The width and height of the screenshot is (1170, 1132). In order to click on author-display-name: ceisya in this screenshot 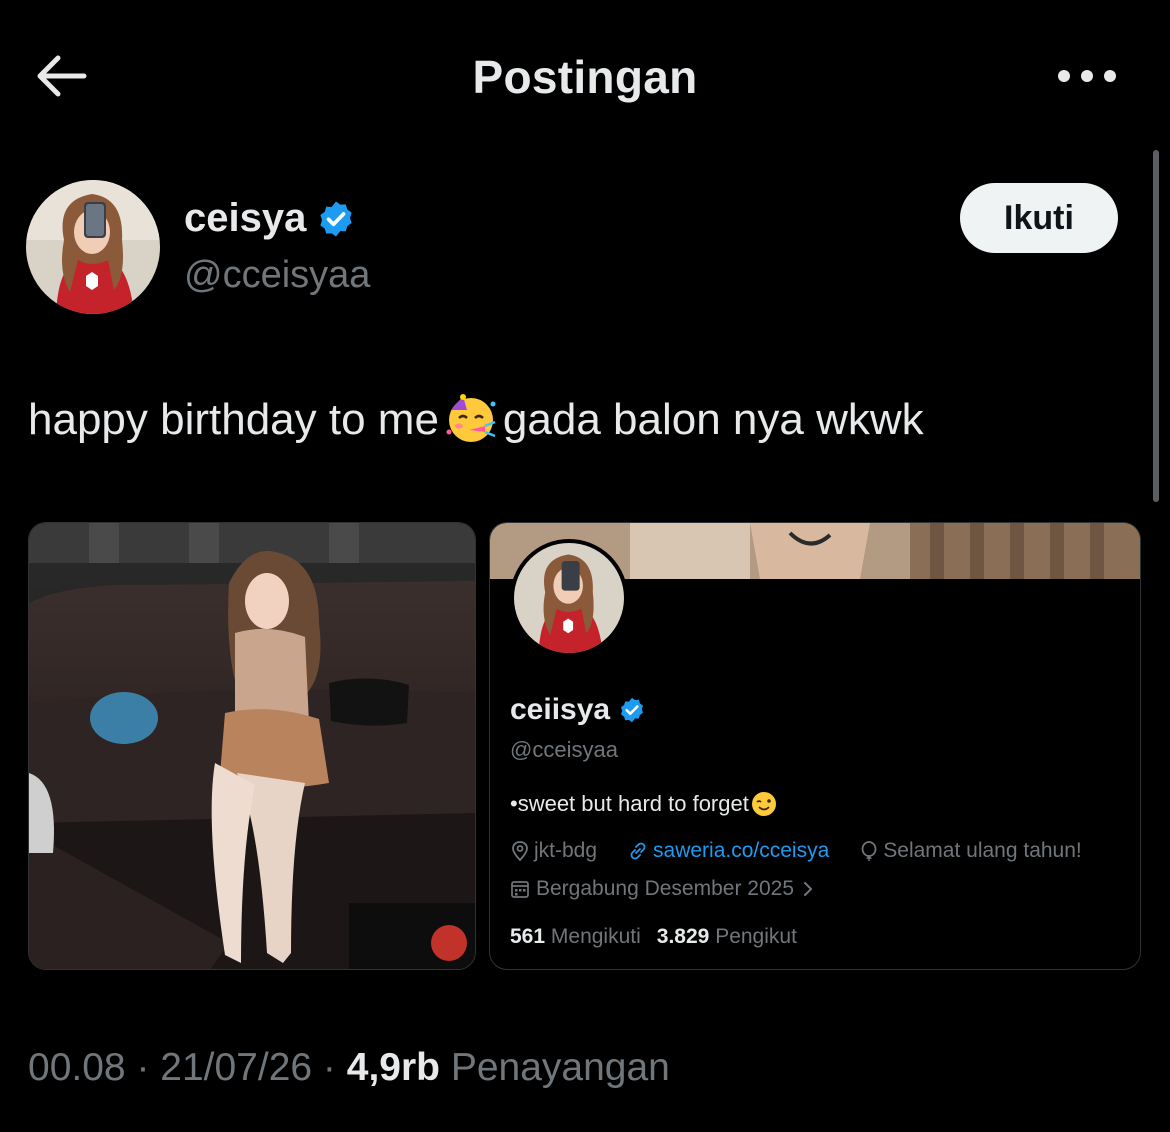, I will do `click(245, 218)`.